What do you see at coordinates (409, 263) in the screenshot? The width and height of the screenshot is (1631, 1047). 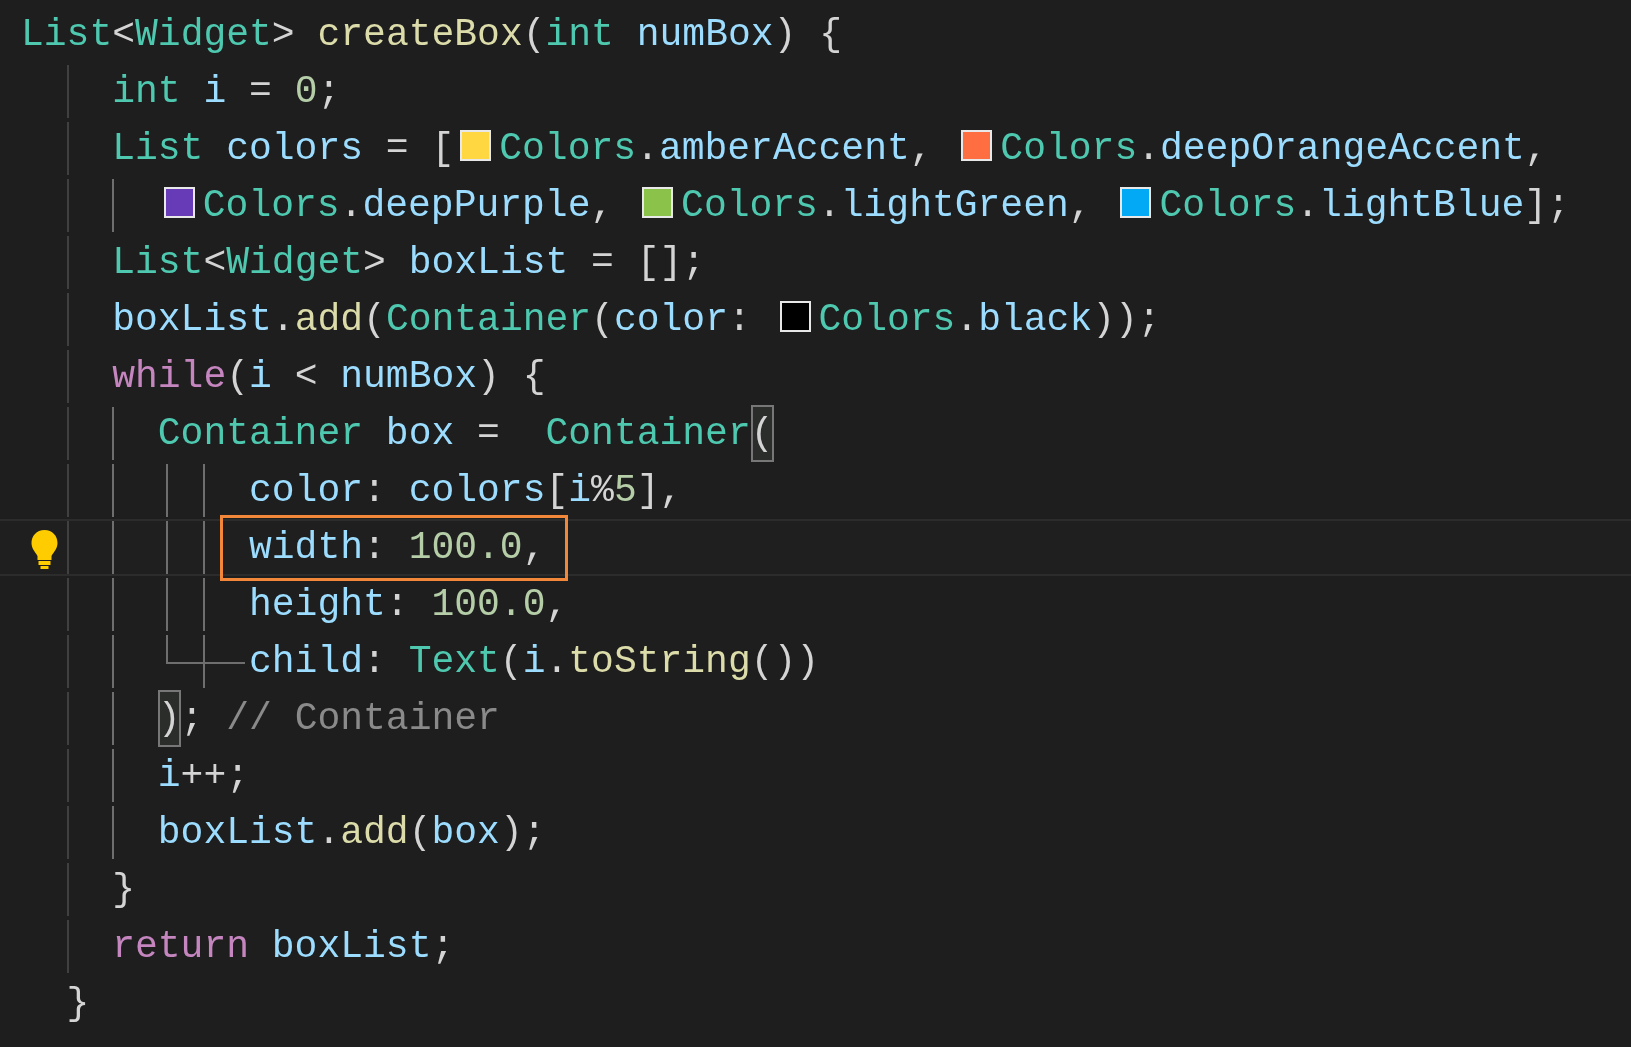 I see `code-text: List<Widget> boxList = [];` at bounding box center [409, 263].